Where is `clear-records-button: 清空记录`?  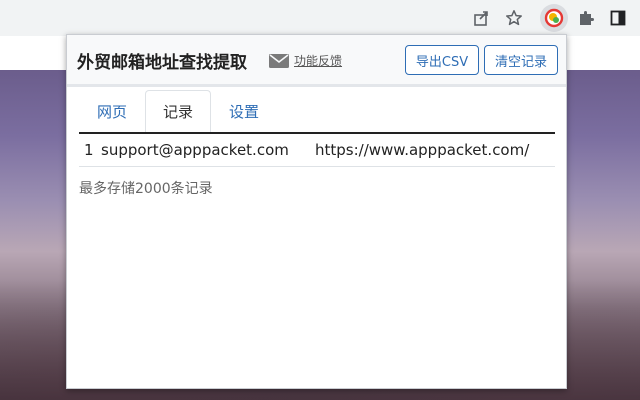
clear-records-button: 清空记录 is located at coordinates (521, 60).